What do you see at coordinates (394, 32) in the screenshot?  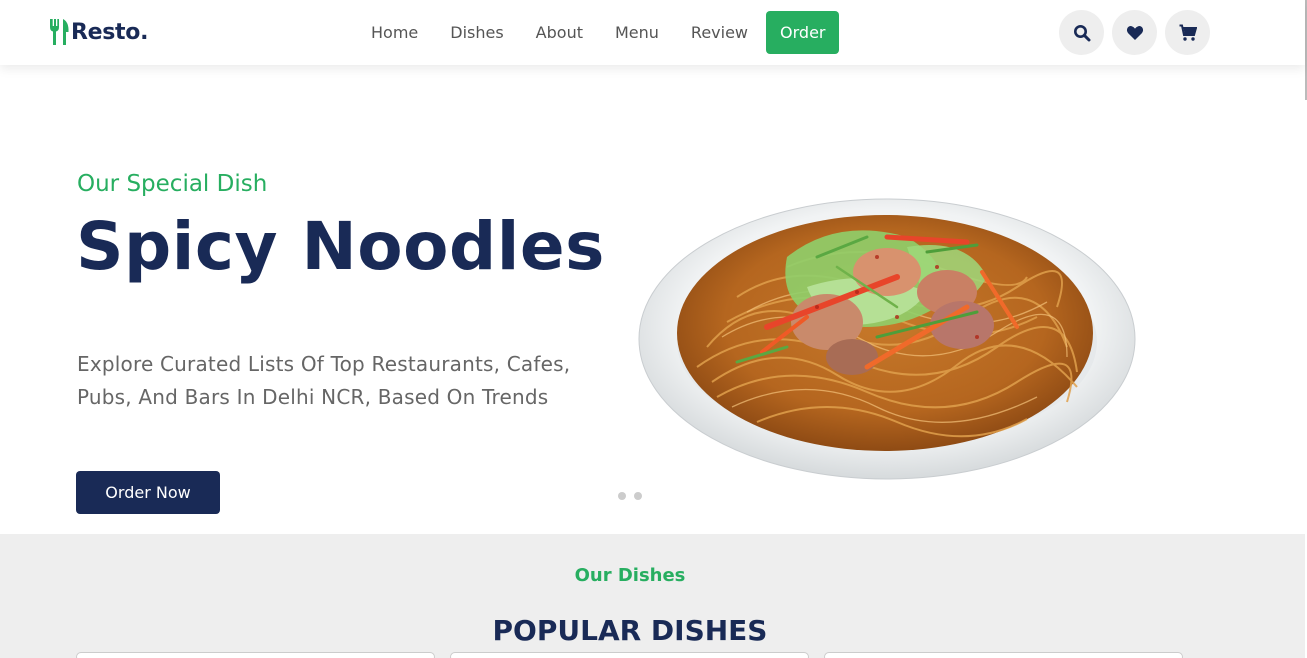 I see `nav-home: Home` at bounding box center [394, 32].